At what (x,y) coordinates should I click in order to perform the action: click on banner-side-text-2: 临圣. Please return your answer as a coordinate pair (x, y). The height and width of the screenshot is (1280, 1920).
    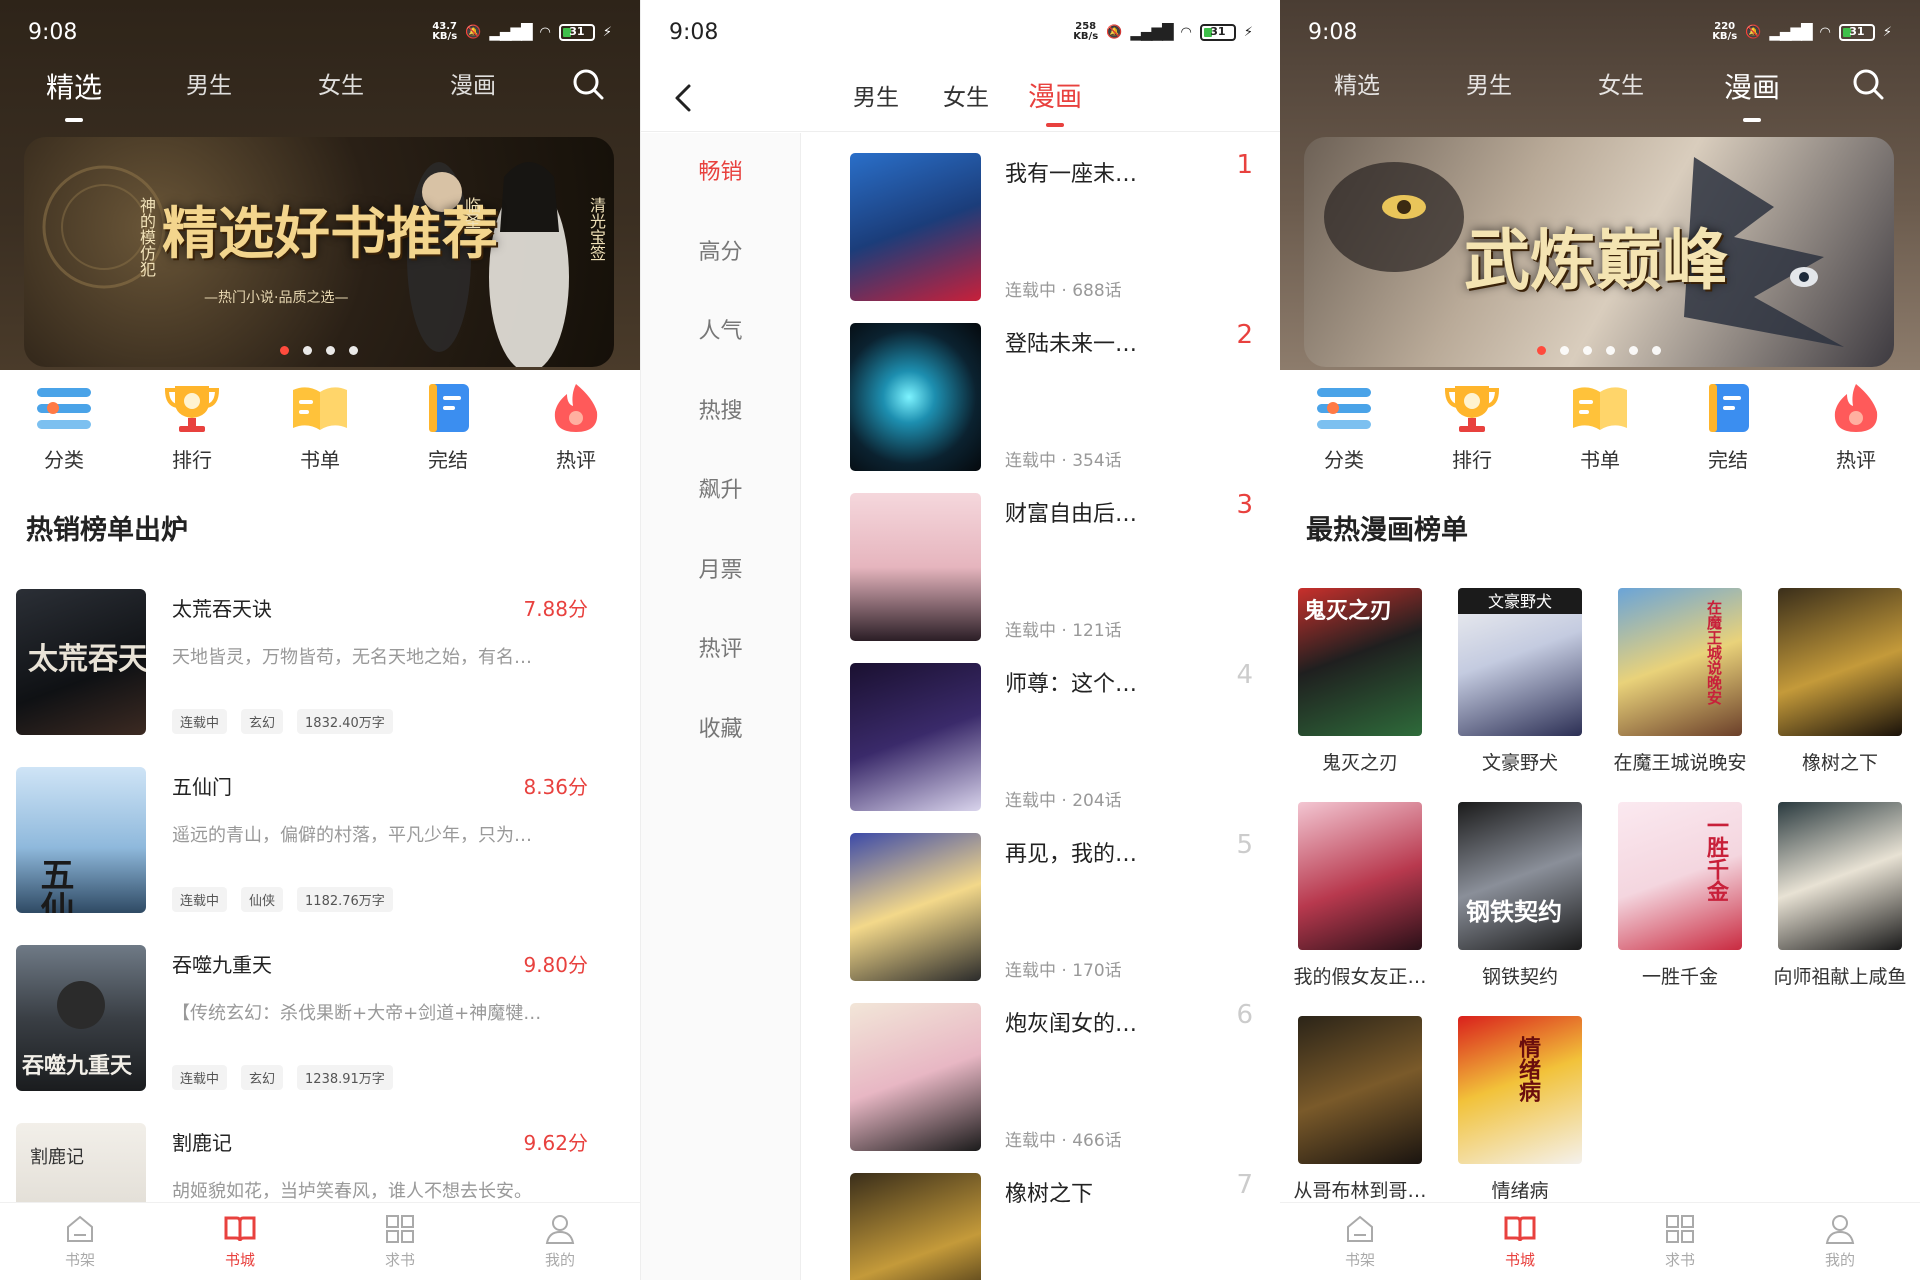
    Looking at the image, I should click on (471, 213).